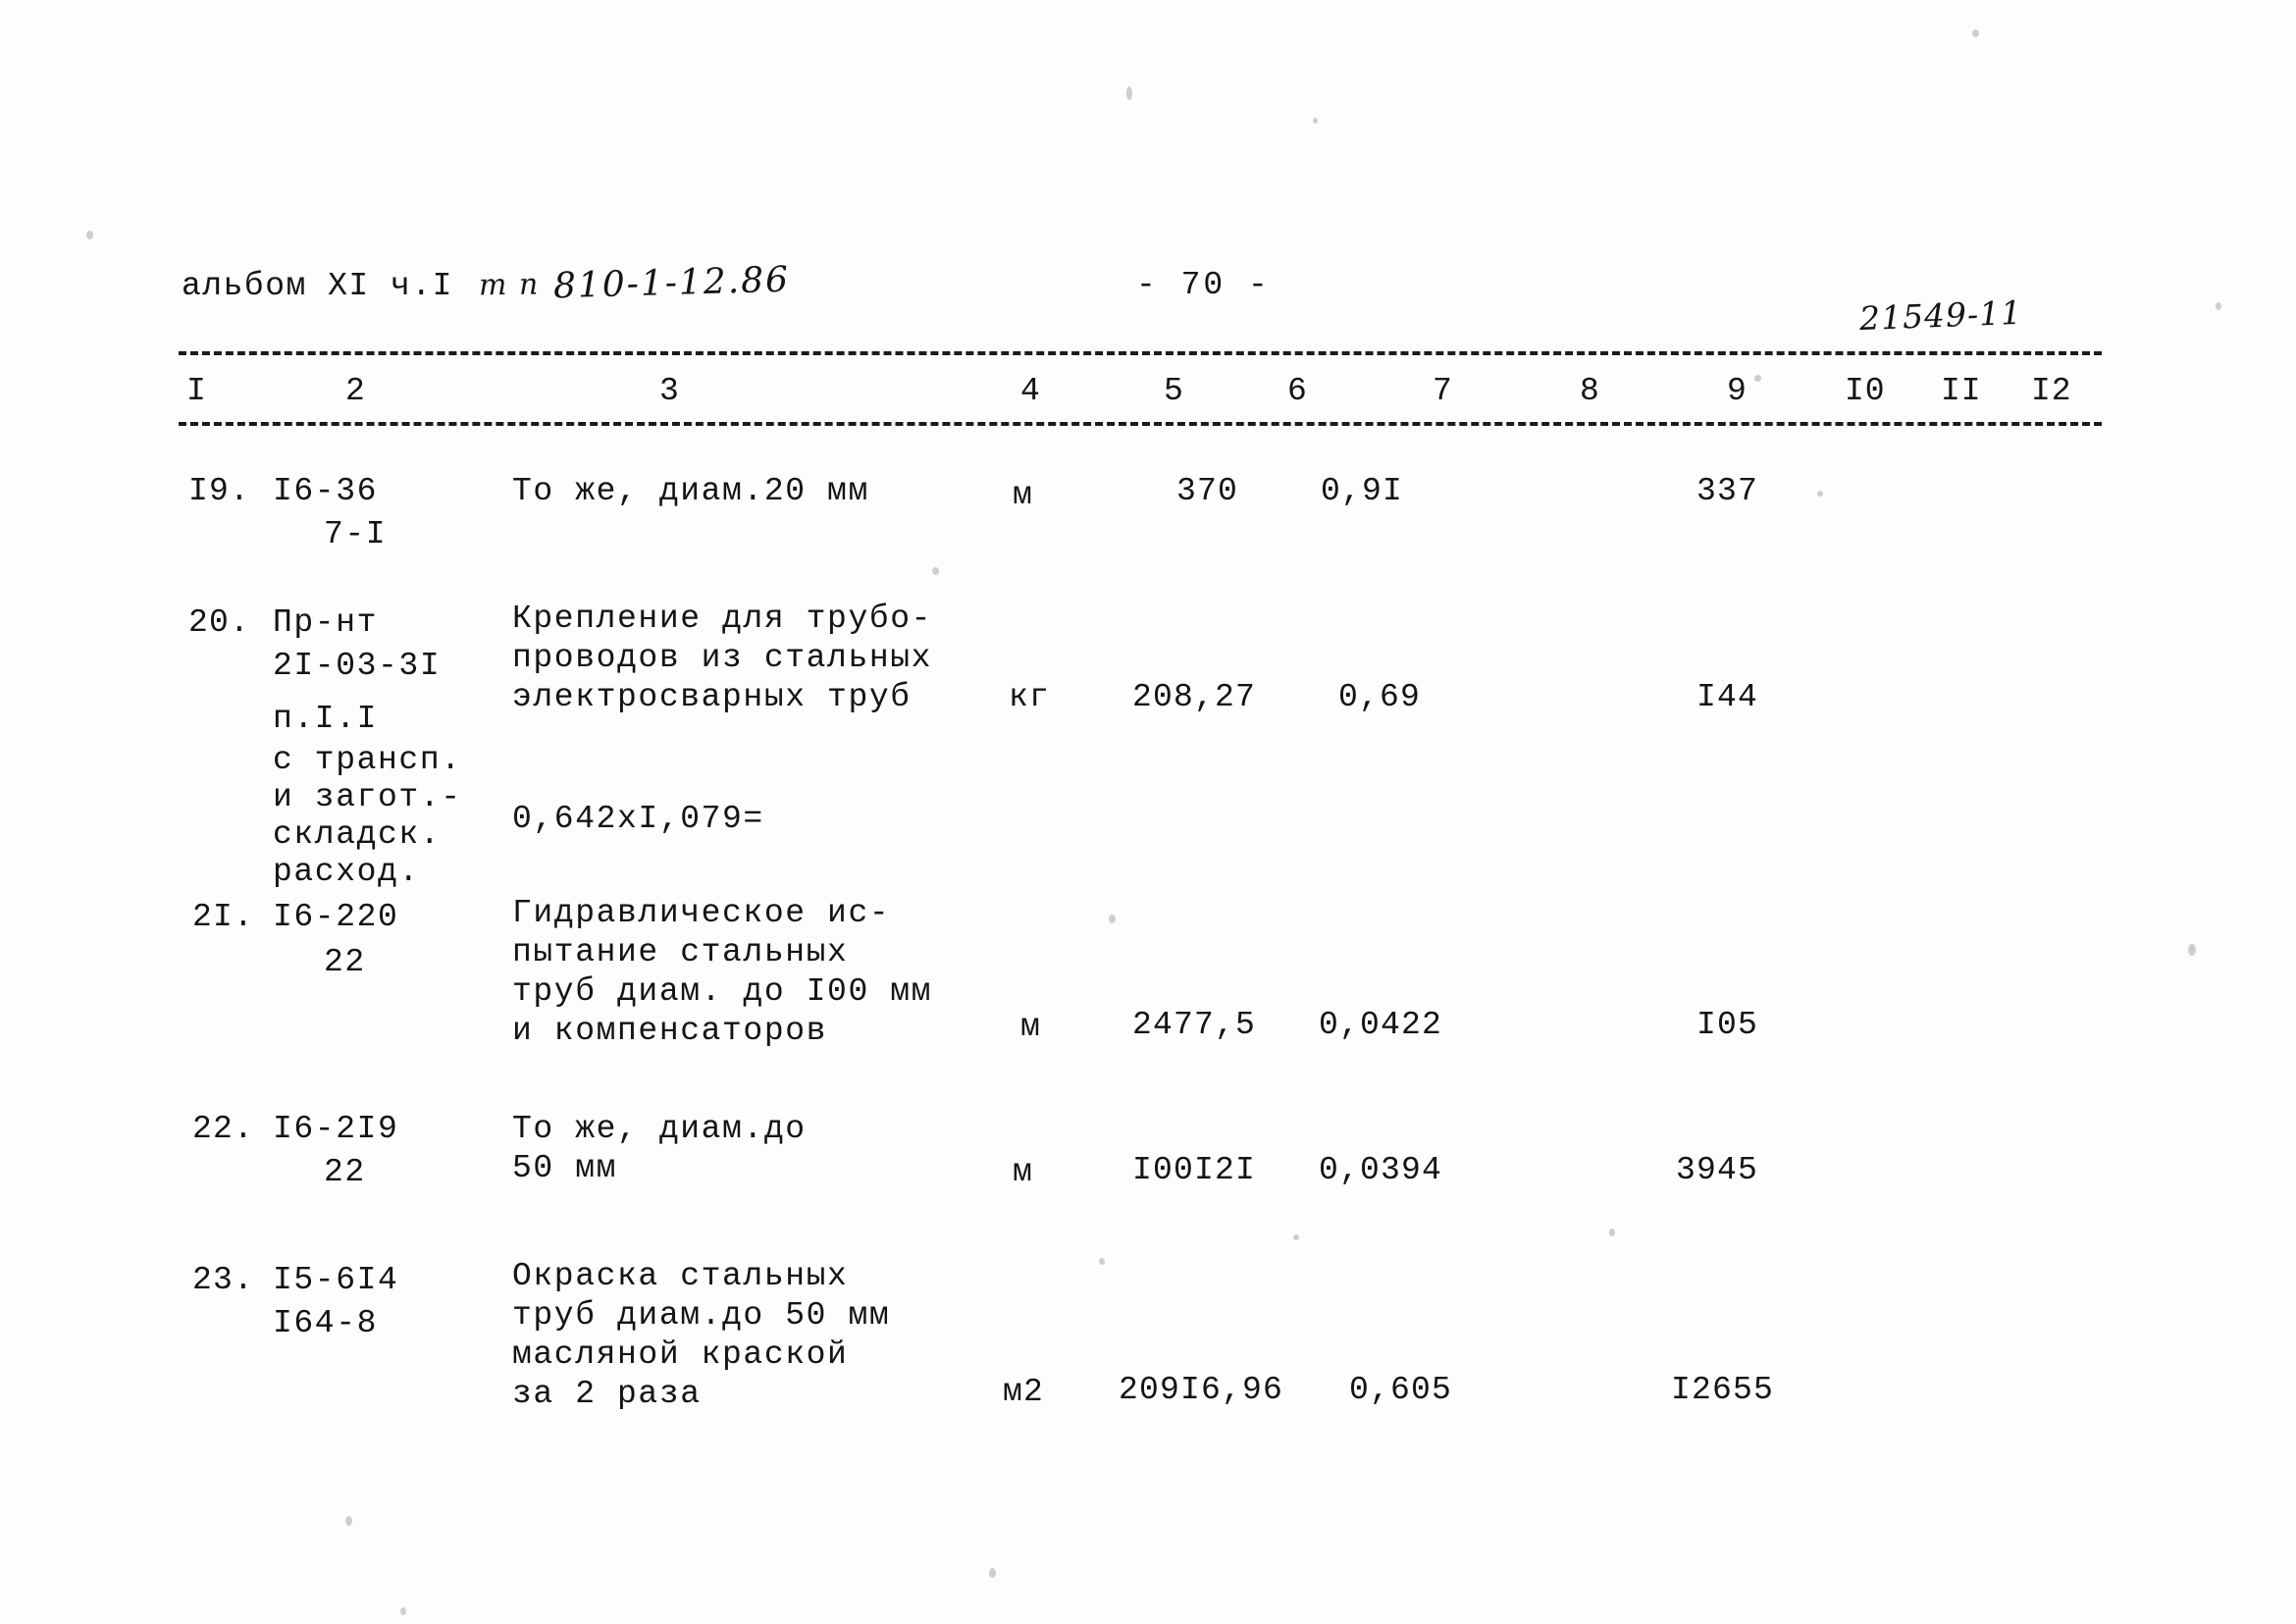 This screenshot has width=2296, height=1624. Describe the element at coordinates (1174, 391) in the screenshot. I see `column-header-5: 5` at that location.